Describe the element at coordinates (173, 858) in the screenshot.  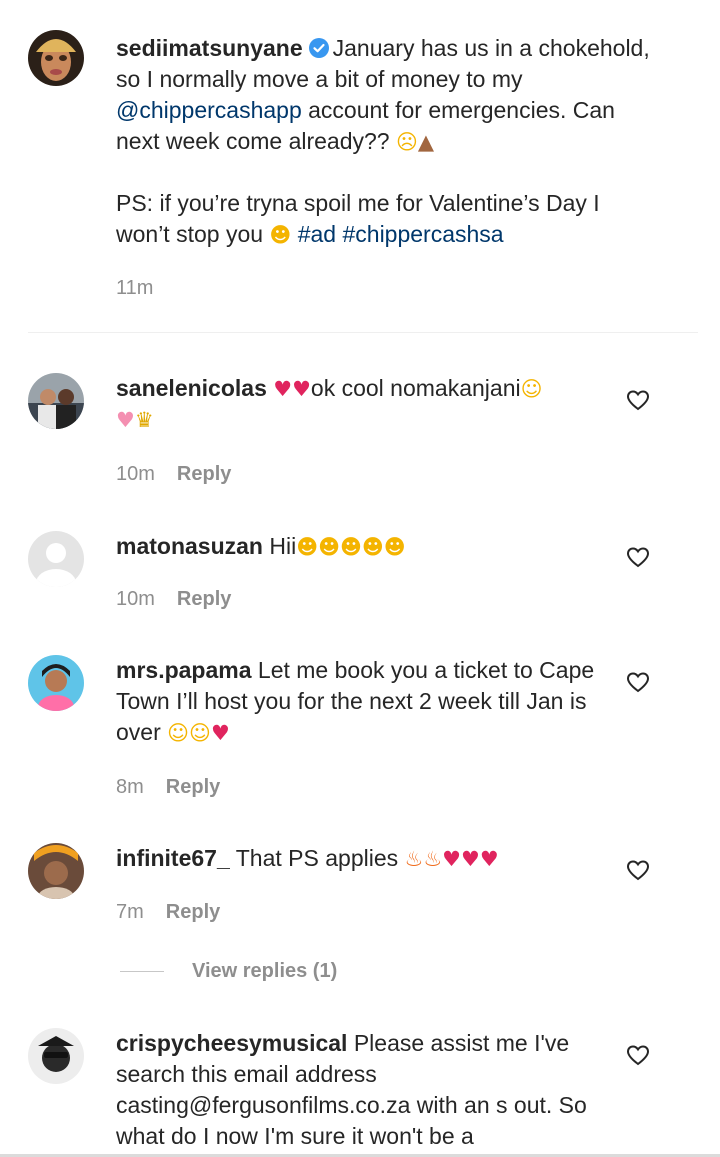
I see `comment-username: infinite67_` at that location.